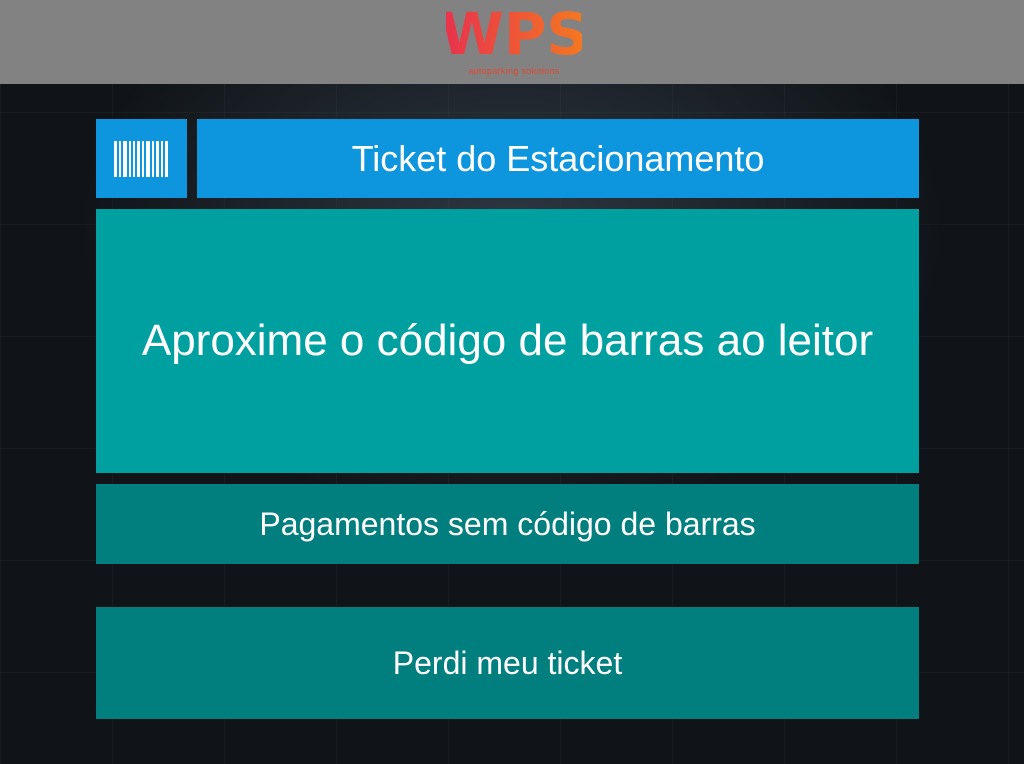  I want to click on header-bar: WPS autoparking solutions, so click(512, 42).